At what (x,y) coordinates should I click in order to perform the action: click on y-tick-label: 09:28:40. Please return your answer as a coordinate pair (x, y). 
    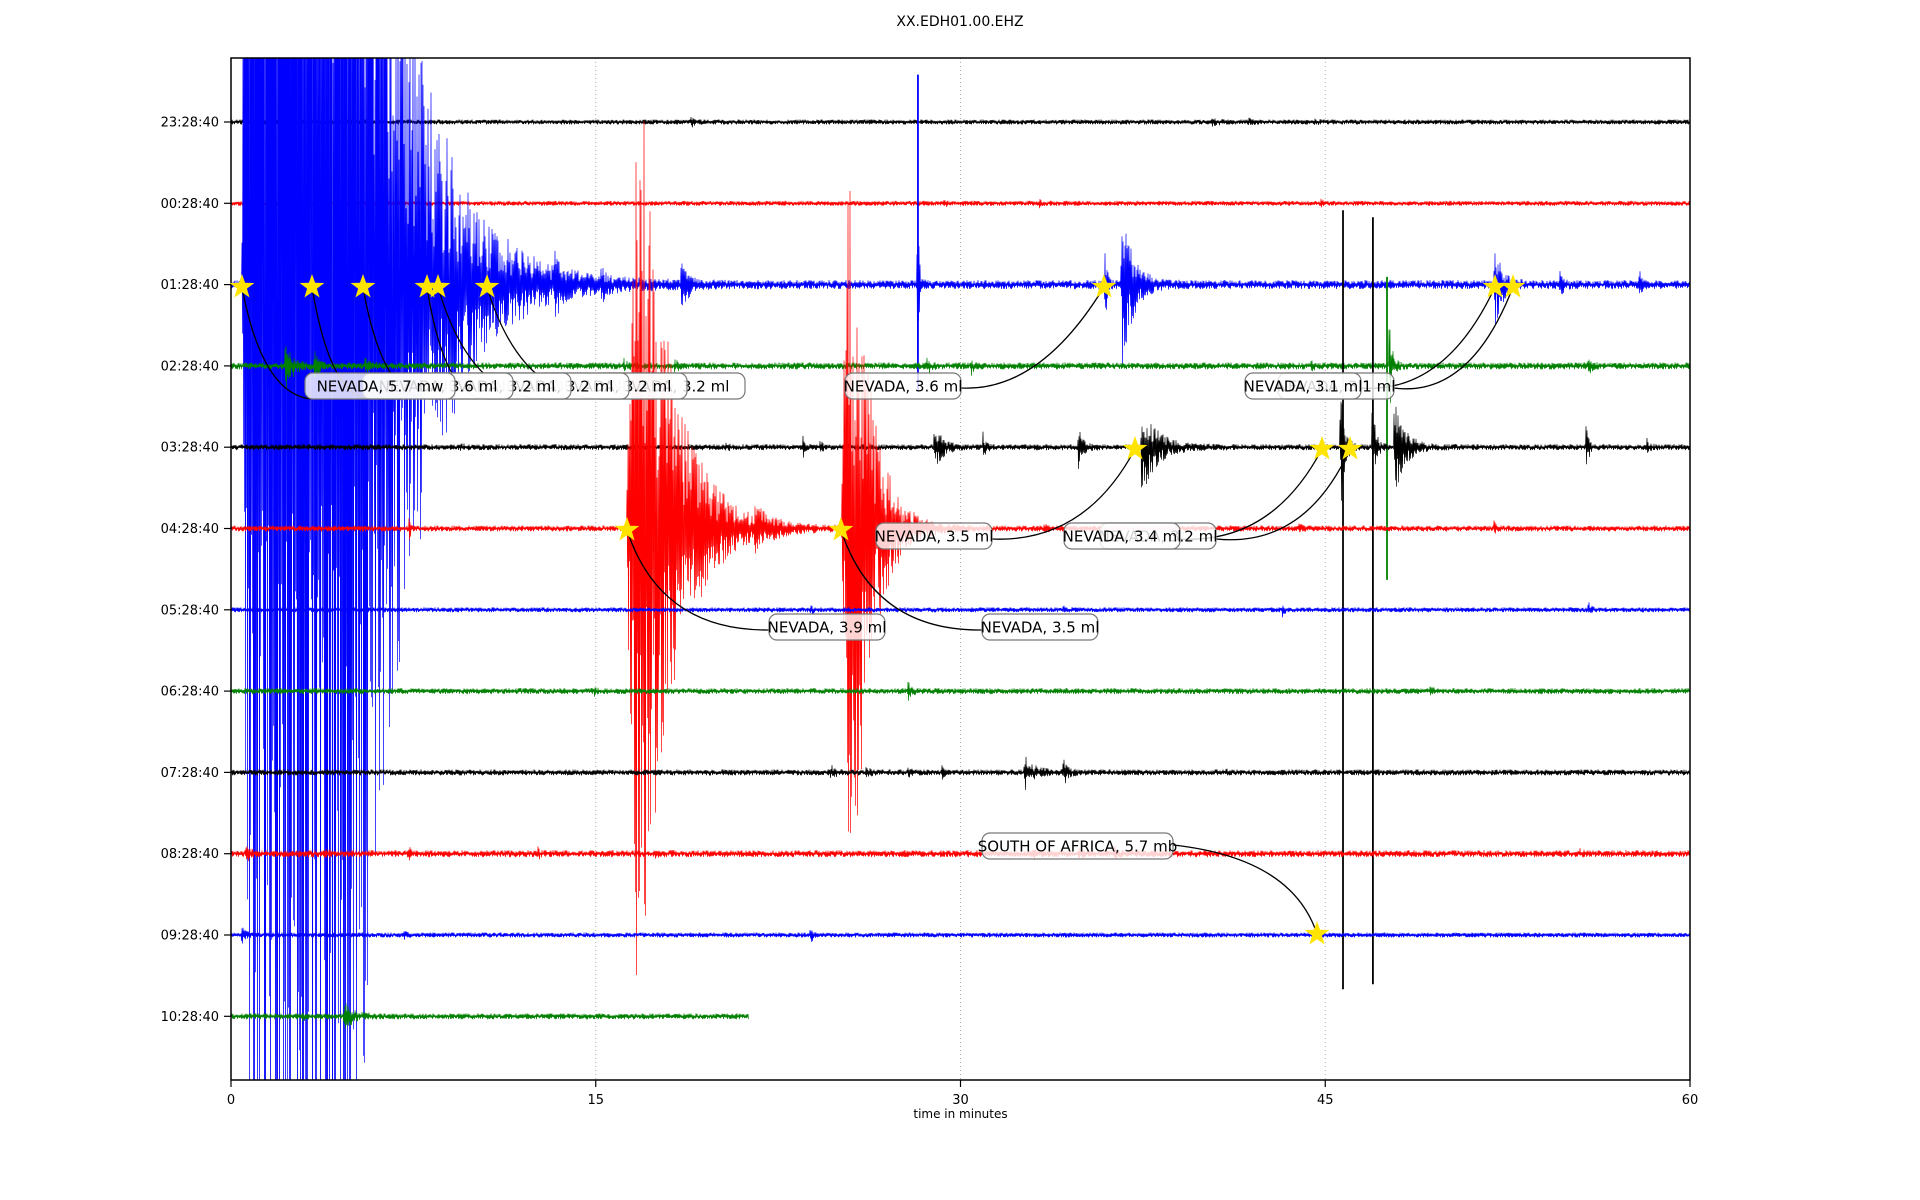
    Looking at the image, I should click on (190, 936).